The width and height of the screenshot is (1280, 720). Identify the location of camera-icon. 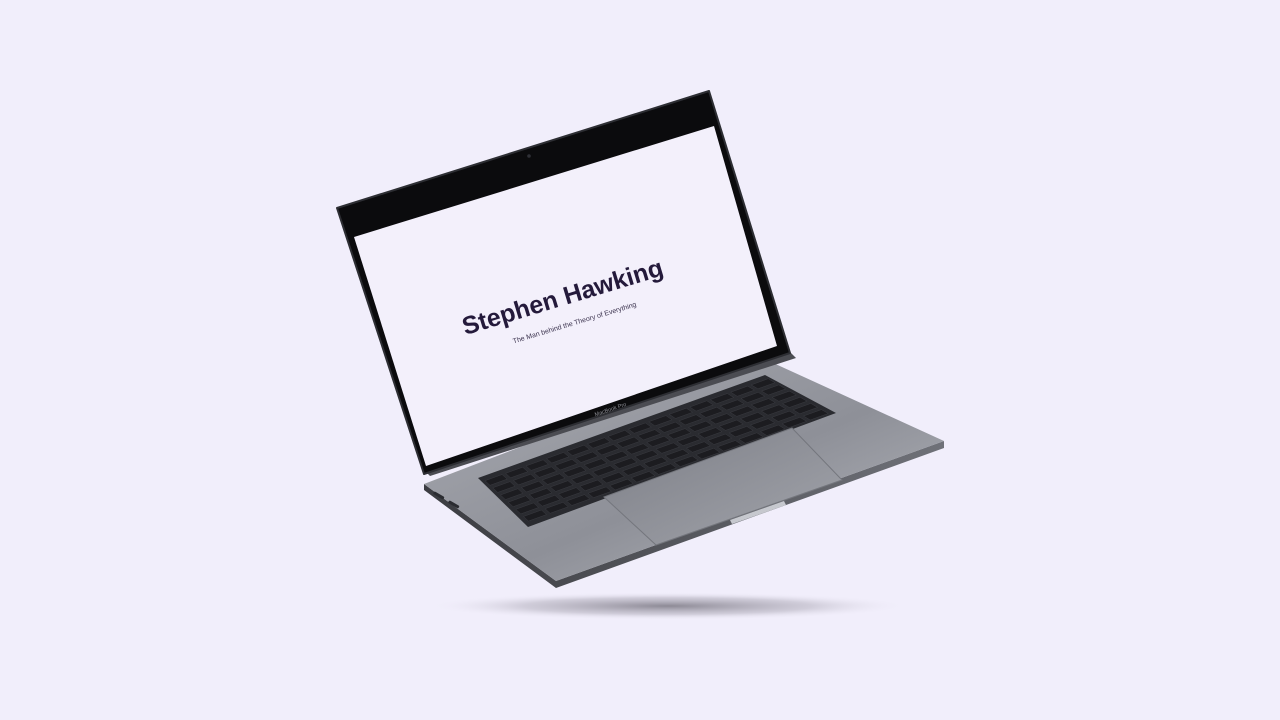
(529, 156).